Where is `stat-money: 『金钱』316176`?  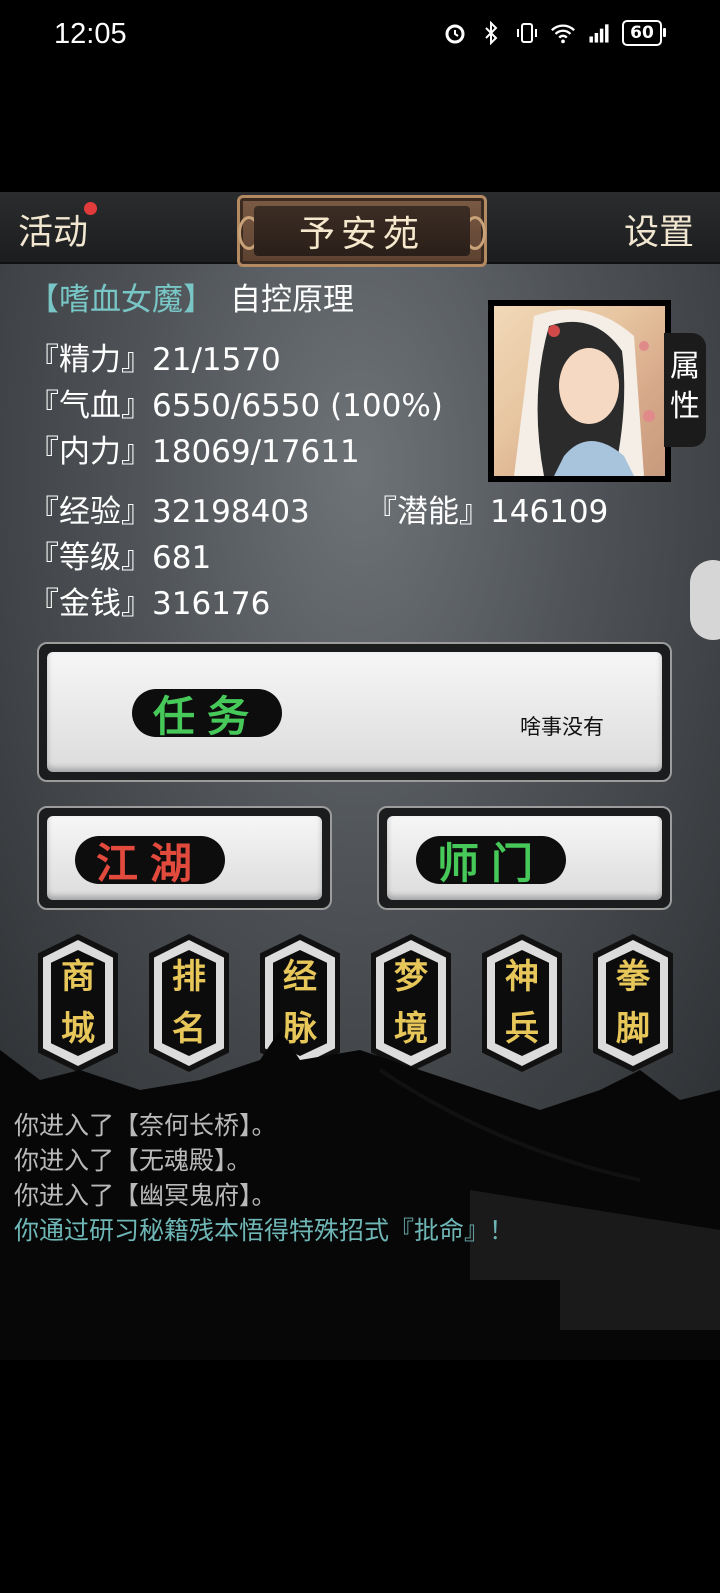 stat-money: 『金钱』316176 is located at coordinates (149, 604).